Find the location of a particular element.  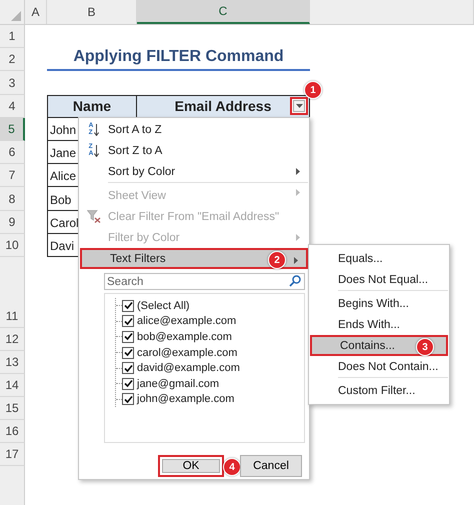

row-header: 14 is located at coordinates (12, 385).